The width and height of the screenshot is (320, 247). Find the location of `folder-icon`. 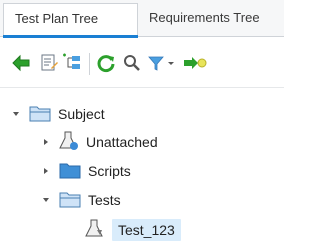

folder-icon is located at coordinates (70, 171).